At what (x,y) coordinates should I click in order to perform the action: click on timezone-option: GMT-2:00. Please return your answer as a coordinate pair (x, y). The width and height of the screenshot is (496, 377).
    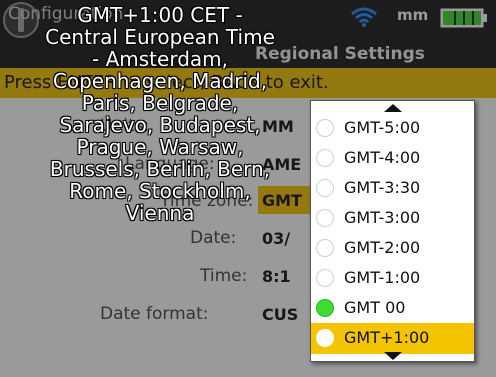
    Looking at the image, I should click on (392, 248).